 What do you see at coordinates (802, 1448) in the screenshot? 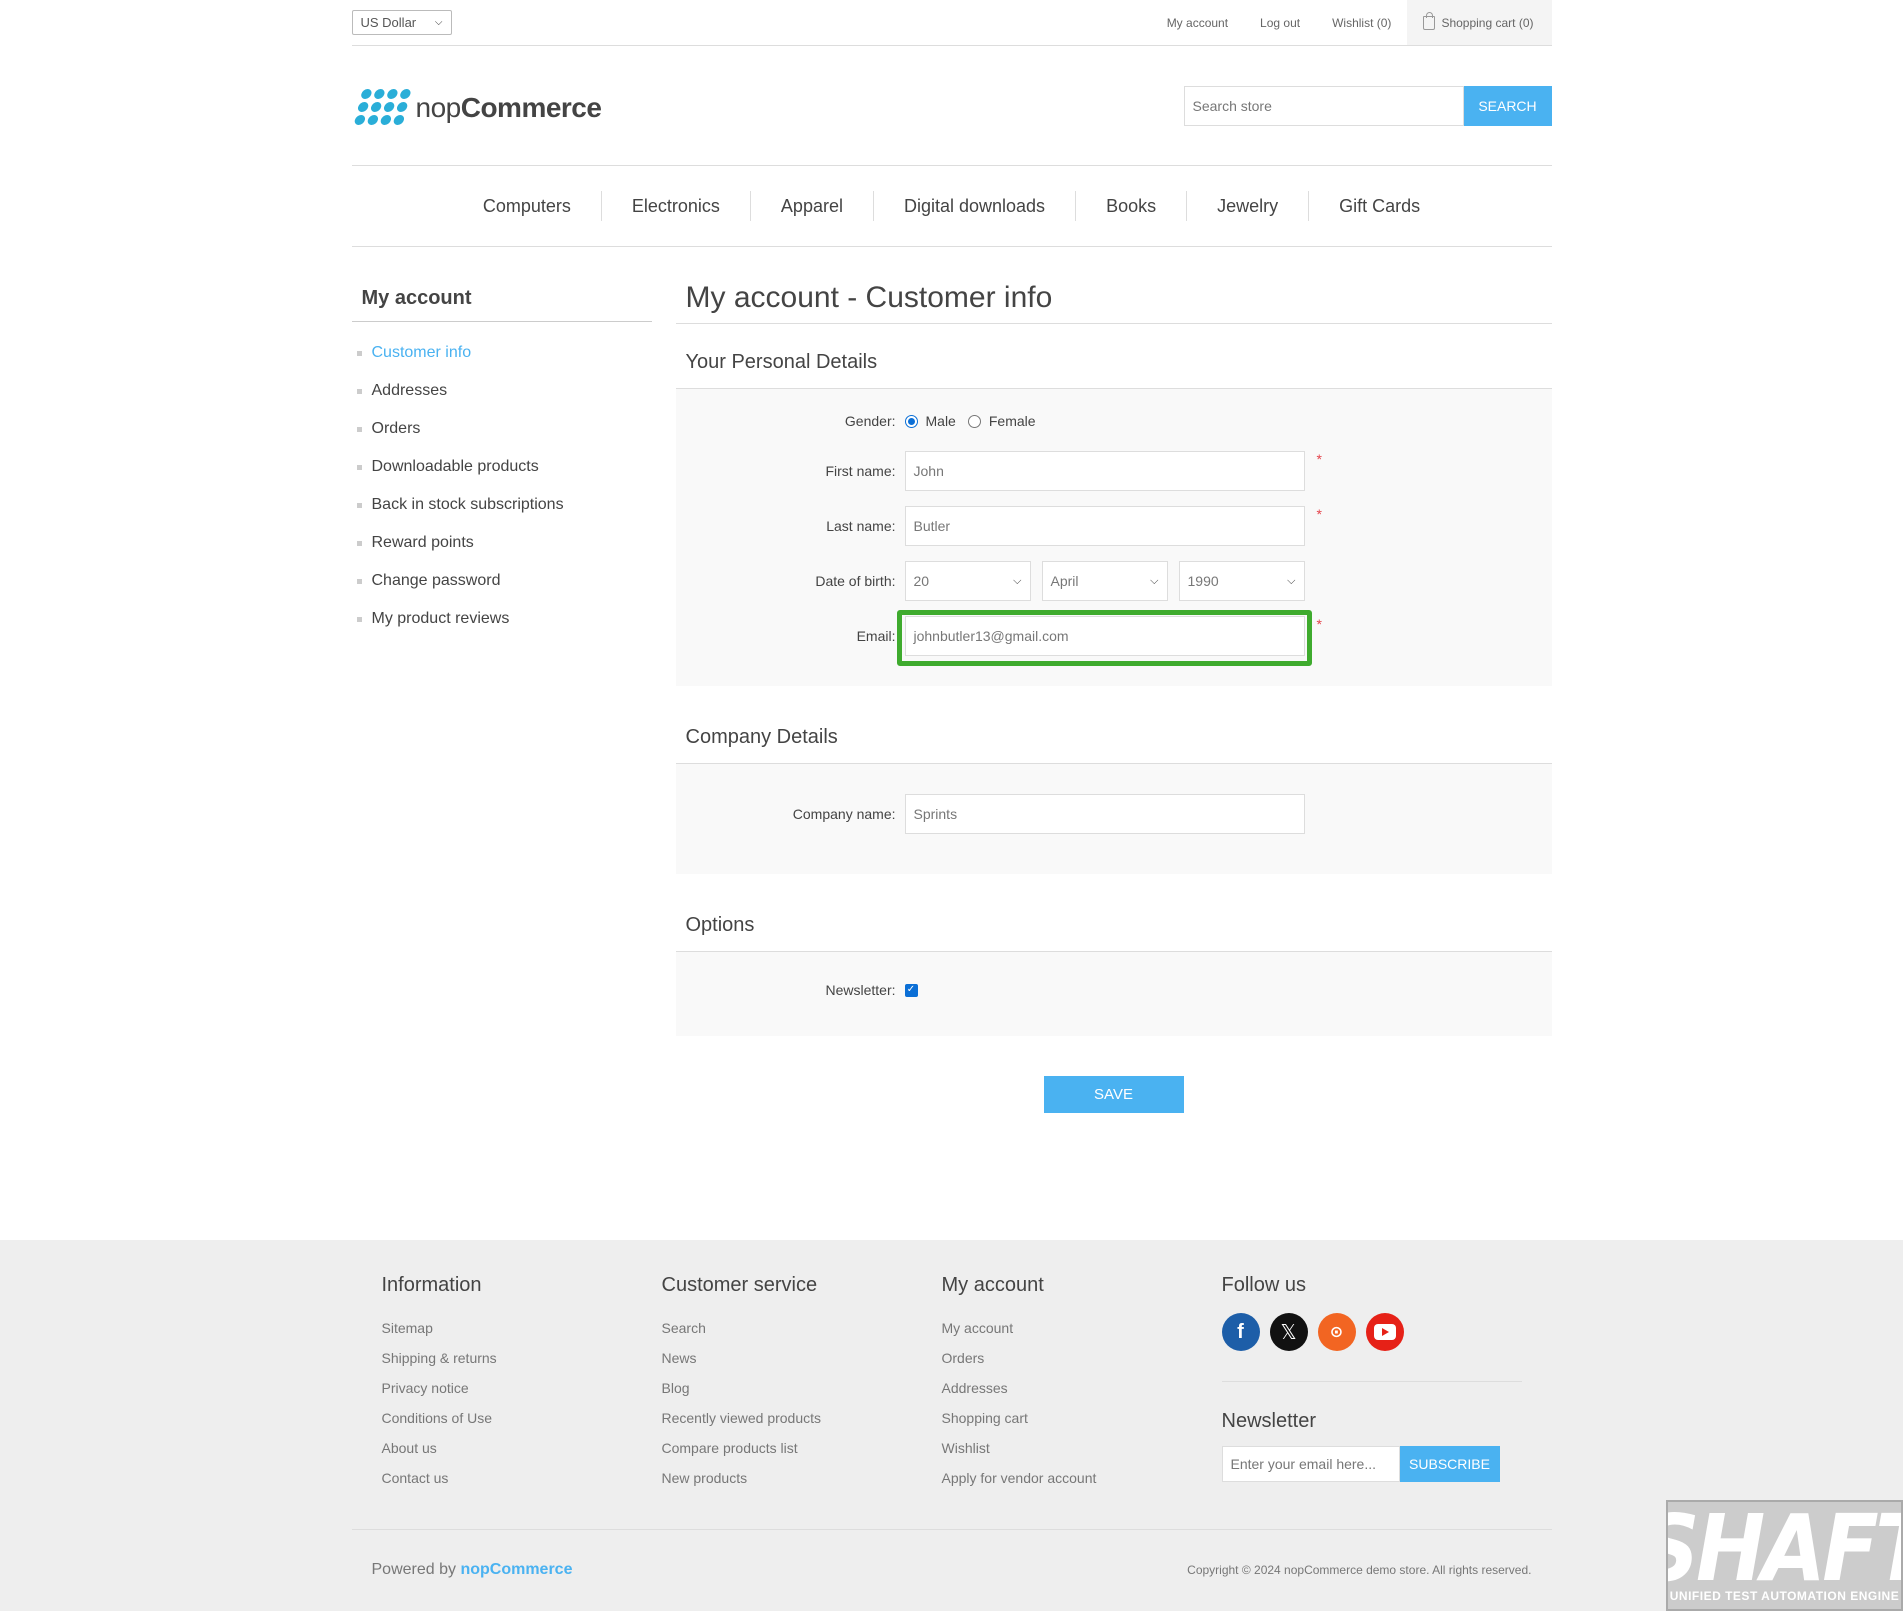
I see `footer-link-compare: Compare products list` at bounding box center [802, 1448].